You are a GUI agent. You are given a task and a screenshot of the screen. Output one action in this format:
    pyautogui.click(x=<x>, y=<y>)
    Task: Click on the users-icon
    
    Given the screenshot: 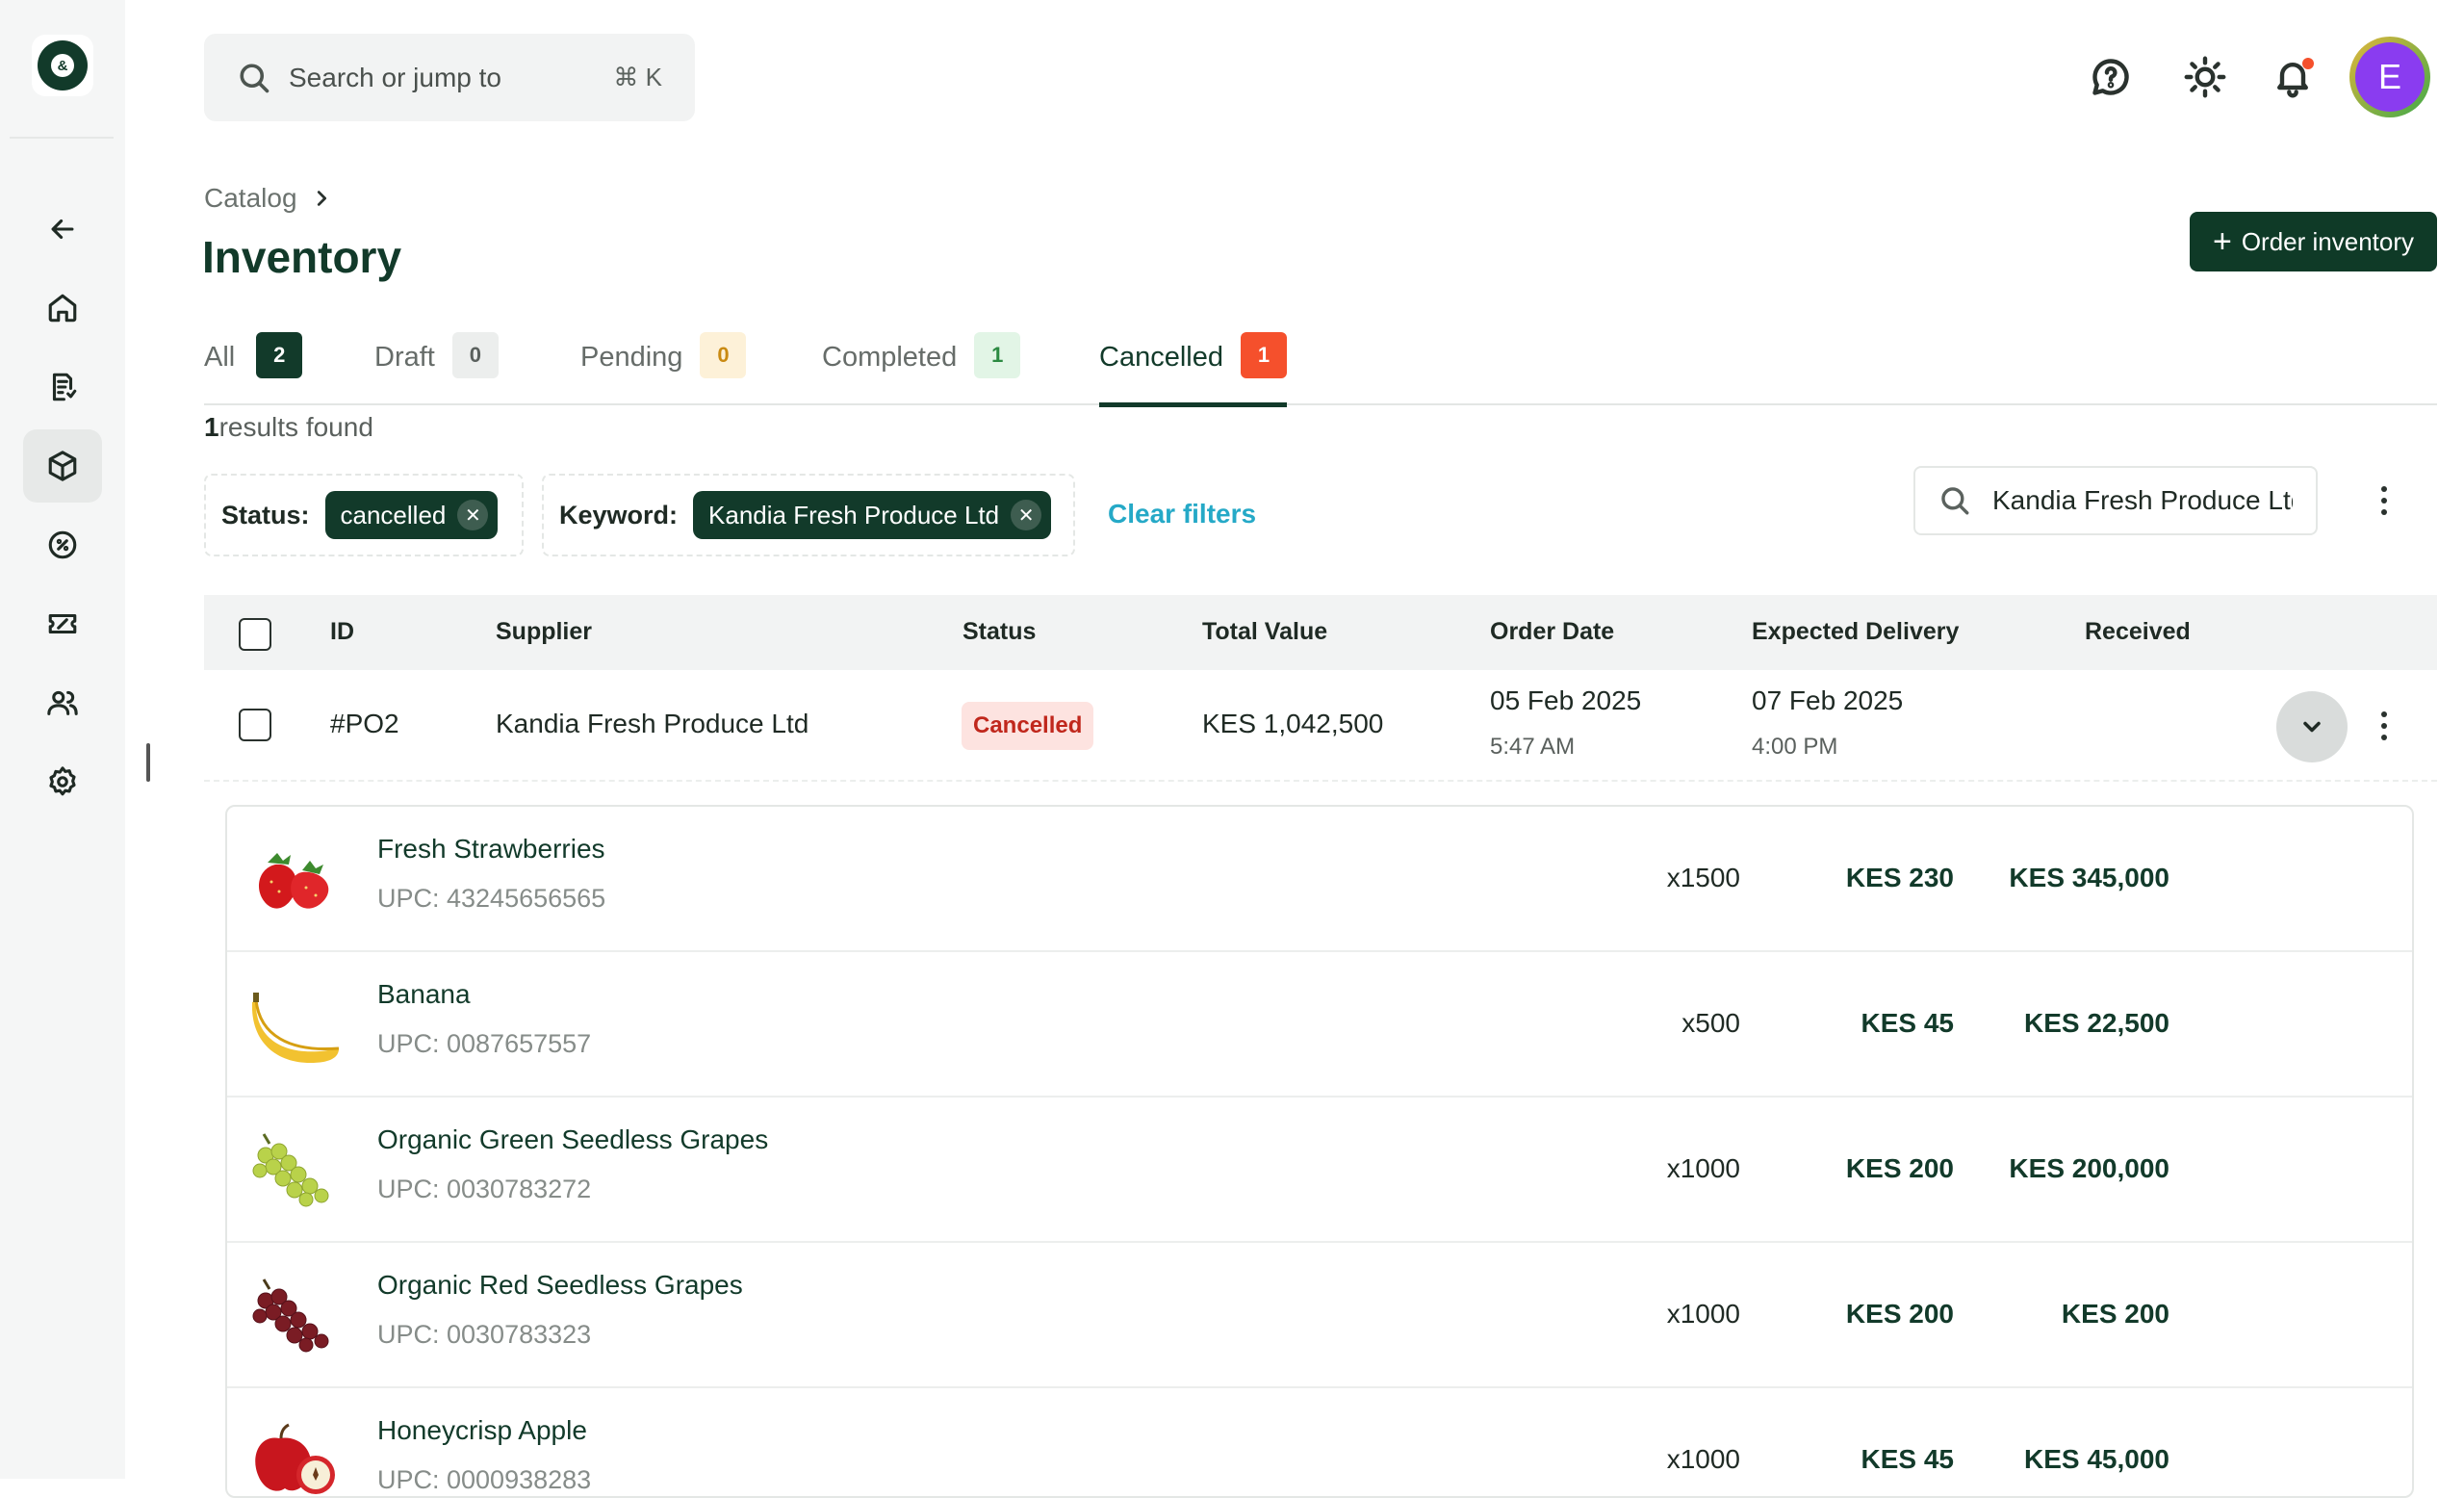 What is the action you would take?
    pyautogui.click(x=62, y=702)
    